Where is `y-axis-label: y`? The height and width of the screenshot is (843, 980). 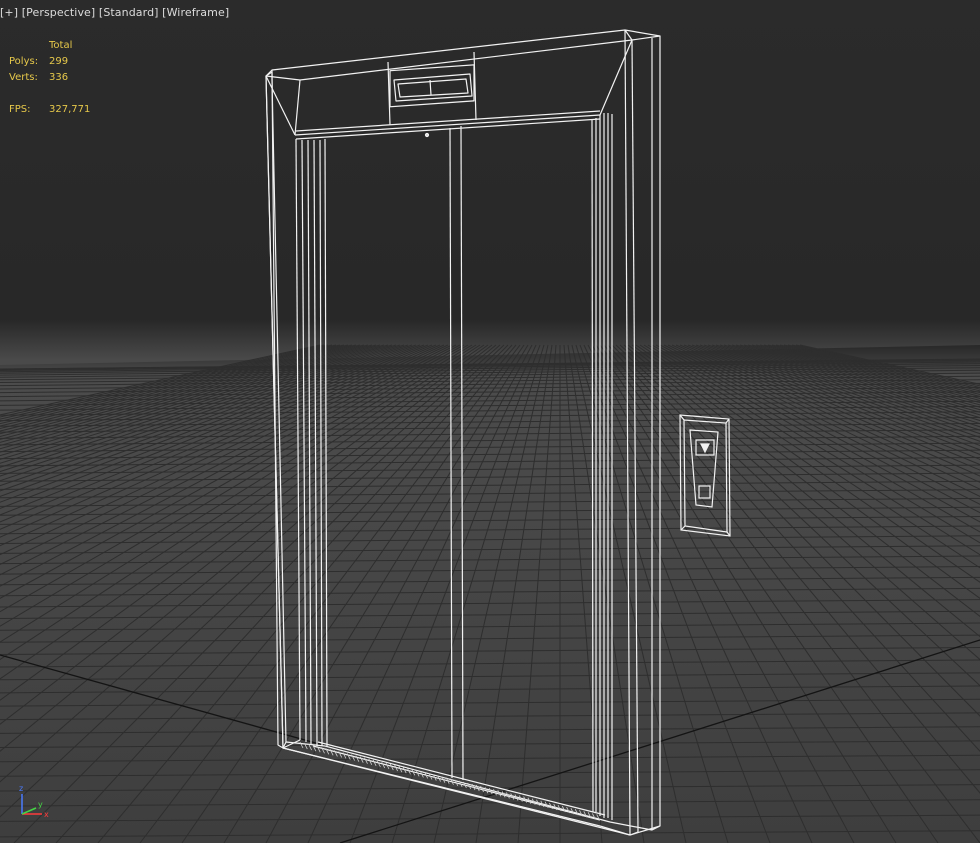
y-axis-label: y is located at coordinates (40, 804).